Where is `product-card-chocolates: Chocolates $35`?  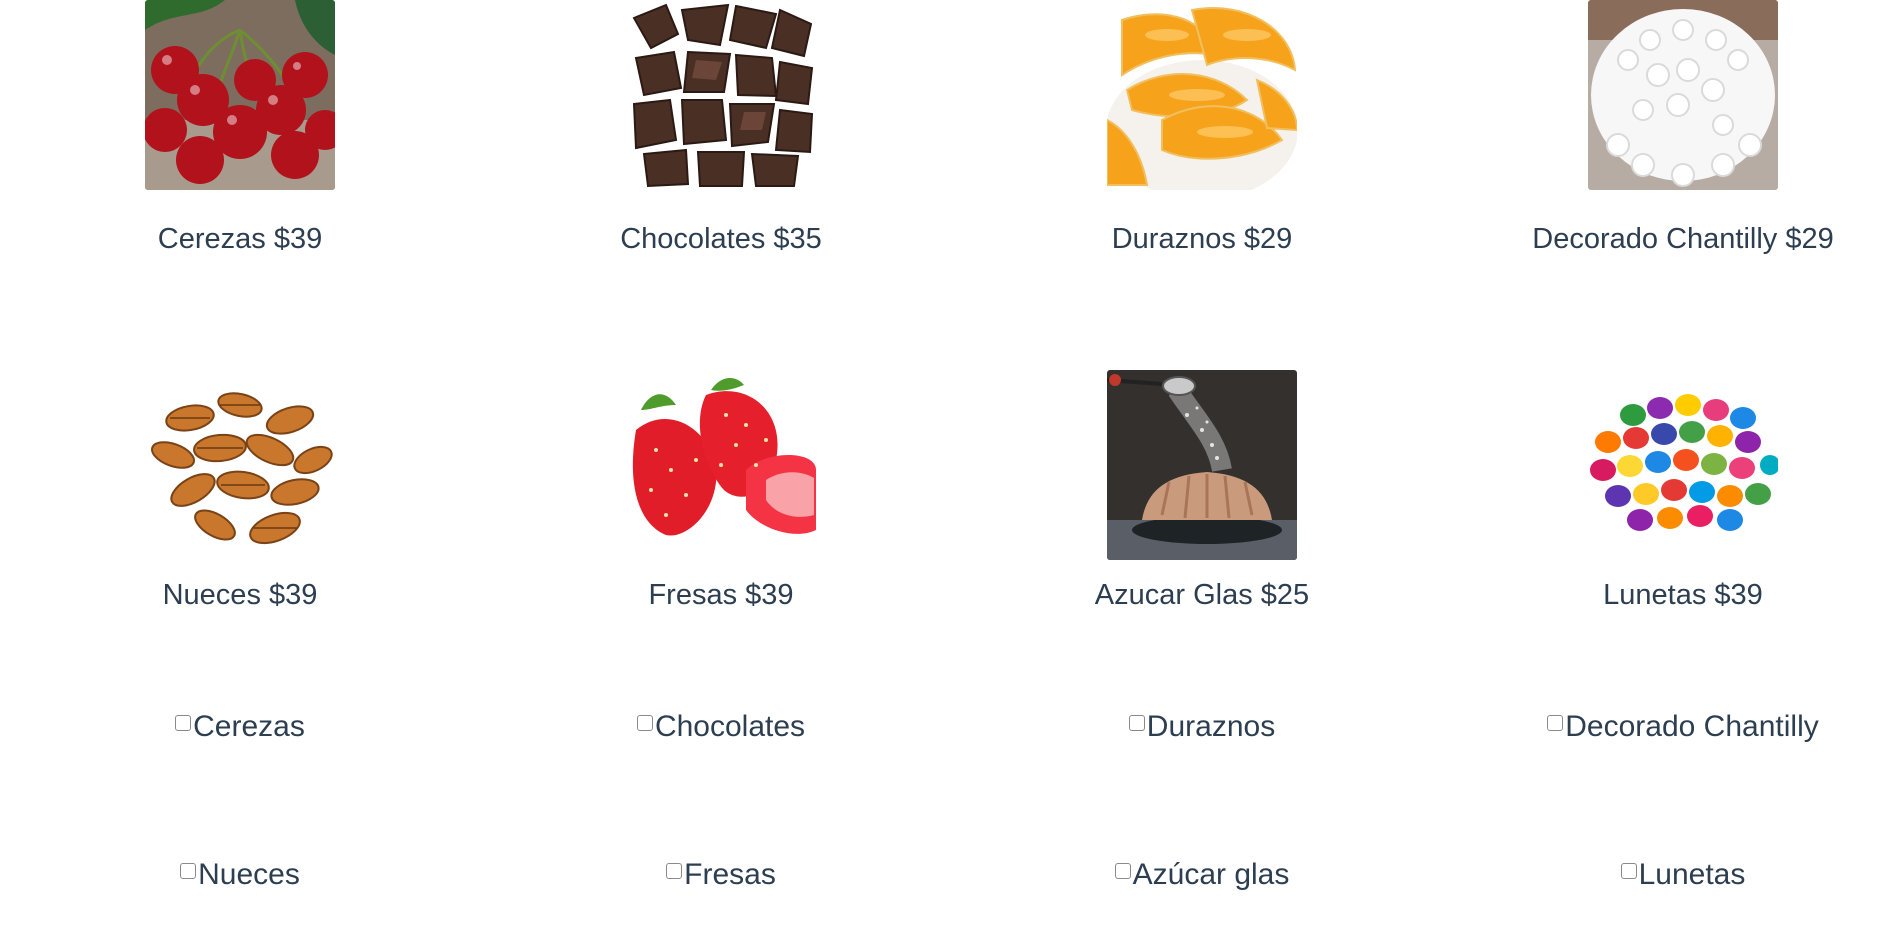 product-card-chocolates: Chocolates $35 is located at coordinates (721, 128).